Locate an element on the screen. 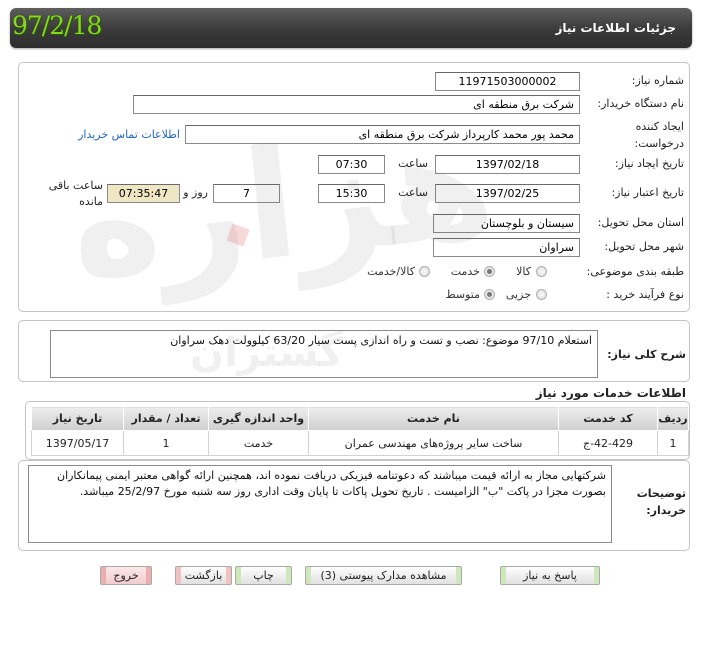 This screenshot has width=706, height=656. cell-unit: خدمت is located at coordinates (258, 443).